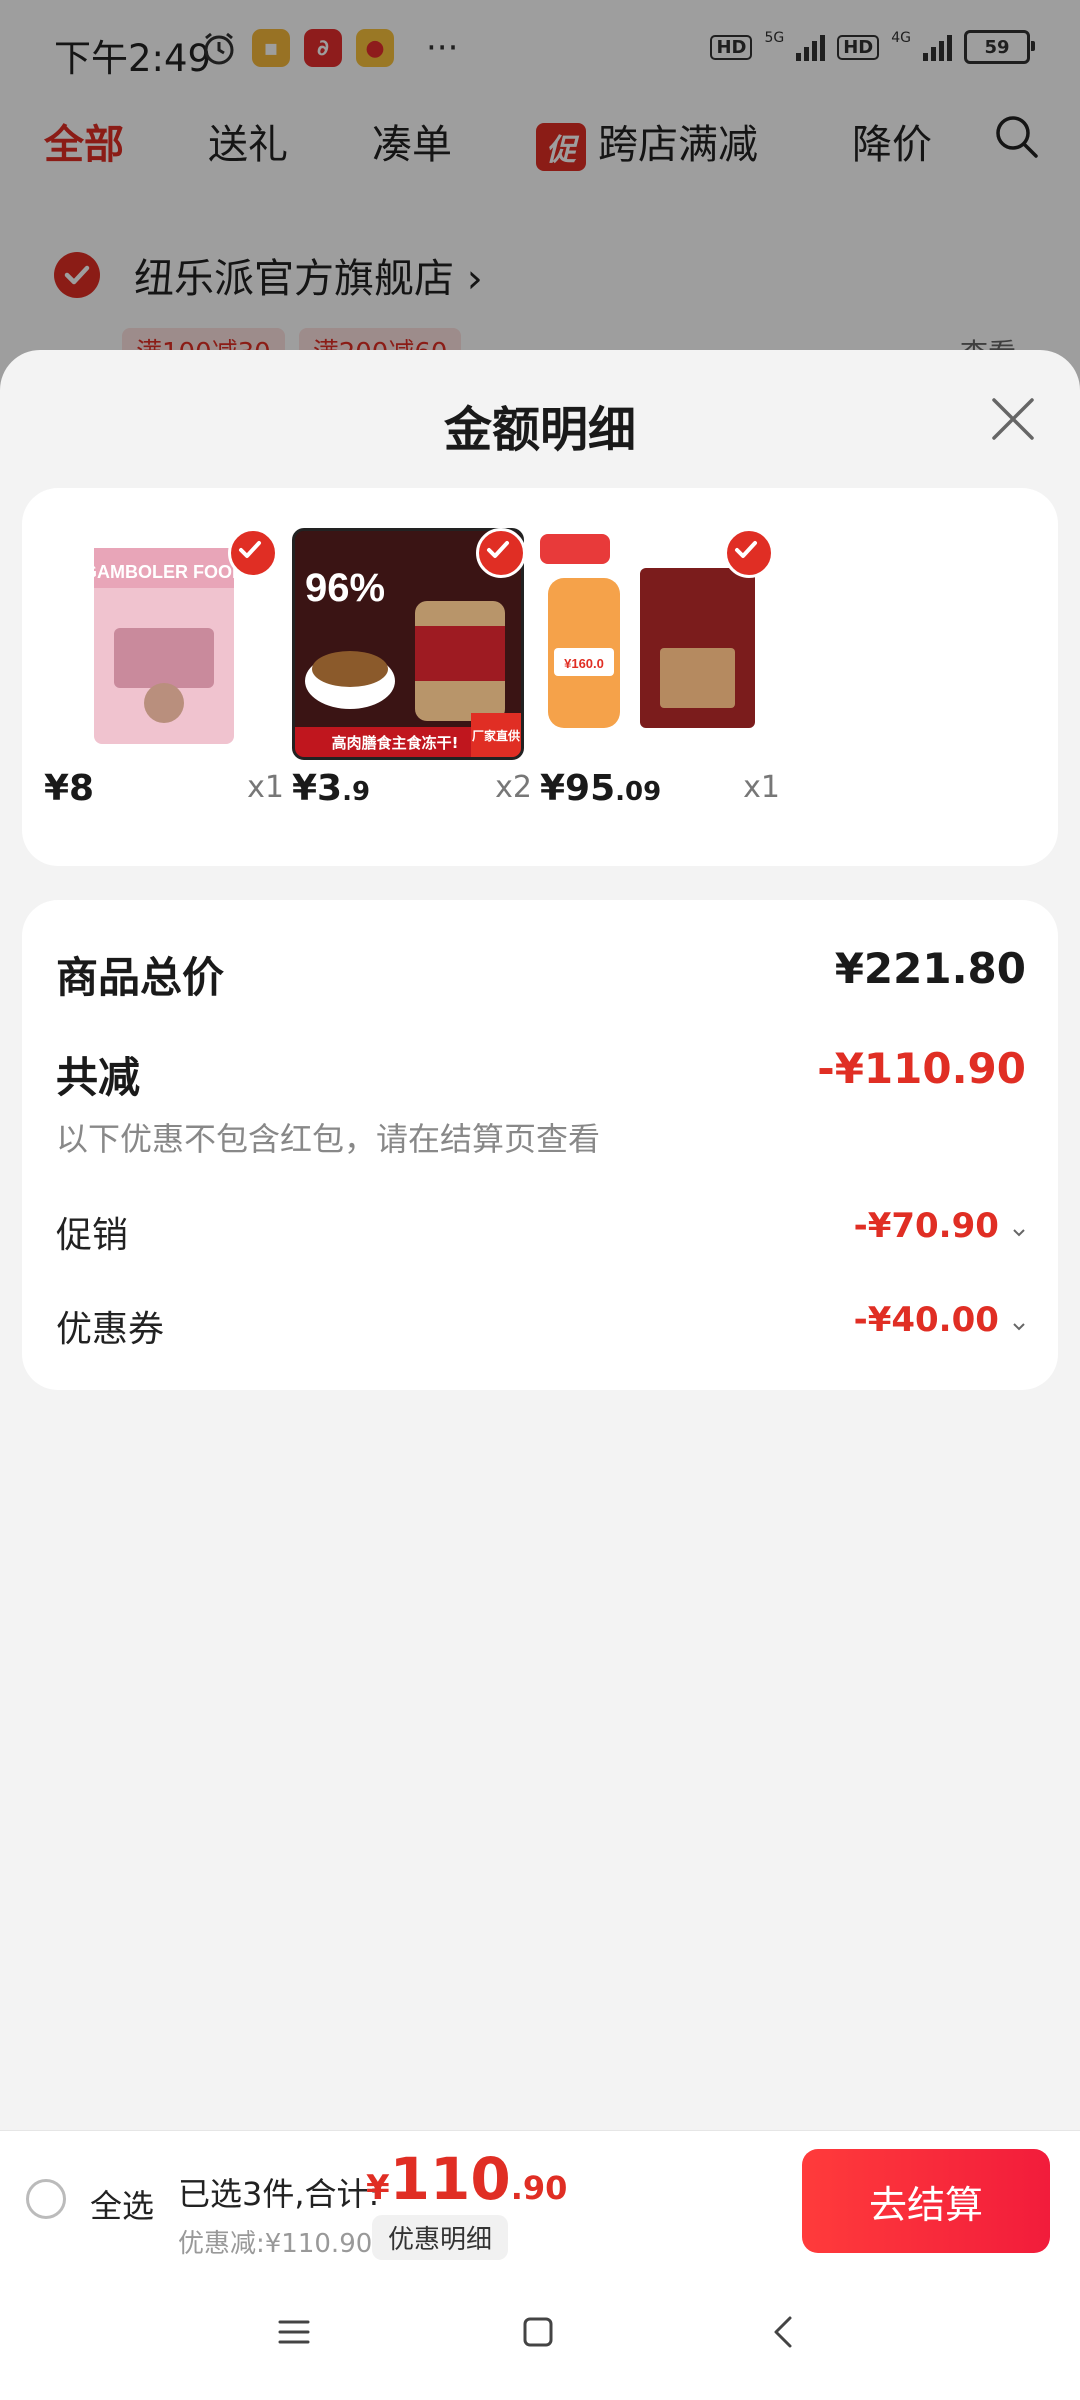 This screenshot has width=1080, height=2400. What do you see at coordinates (275, 2244) in the screenshot?
I see `discount-amount-text: 优惠减:¥110.90` at bounding box center [275, 2244].